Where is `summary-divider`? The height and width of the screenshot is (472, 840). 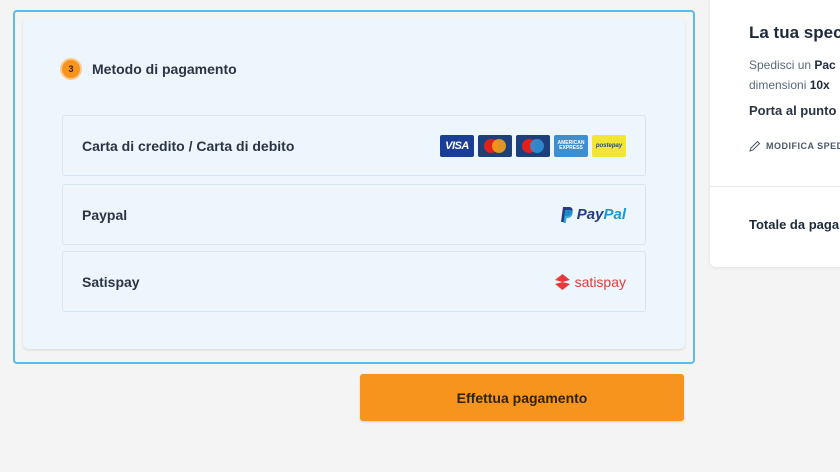 summary-divider is located at coordinates (775, 186).